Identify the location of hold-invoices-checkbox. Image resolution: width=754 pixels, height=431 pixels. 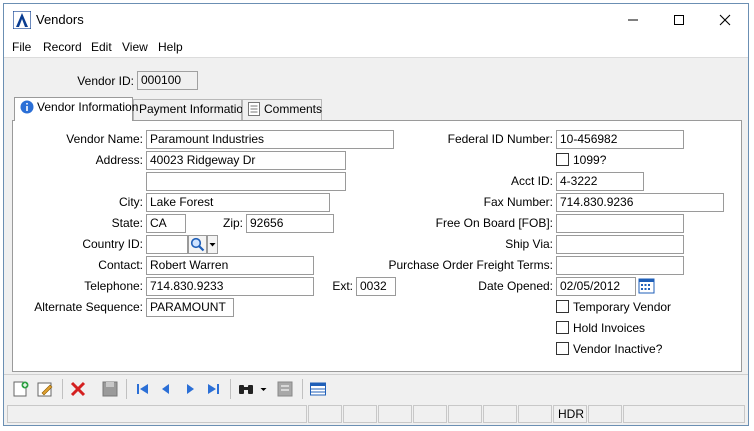
(562, 327).